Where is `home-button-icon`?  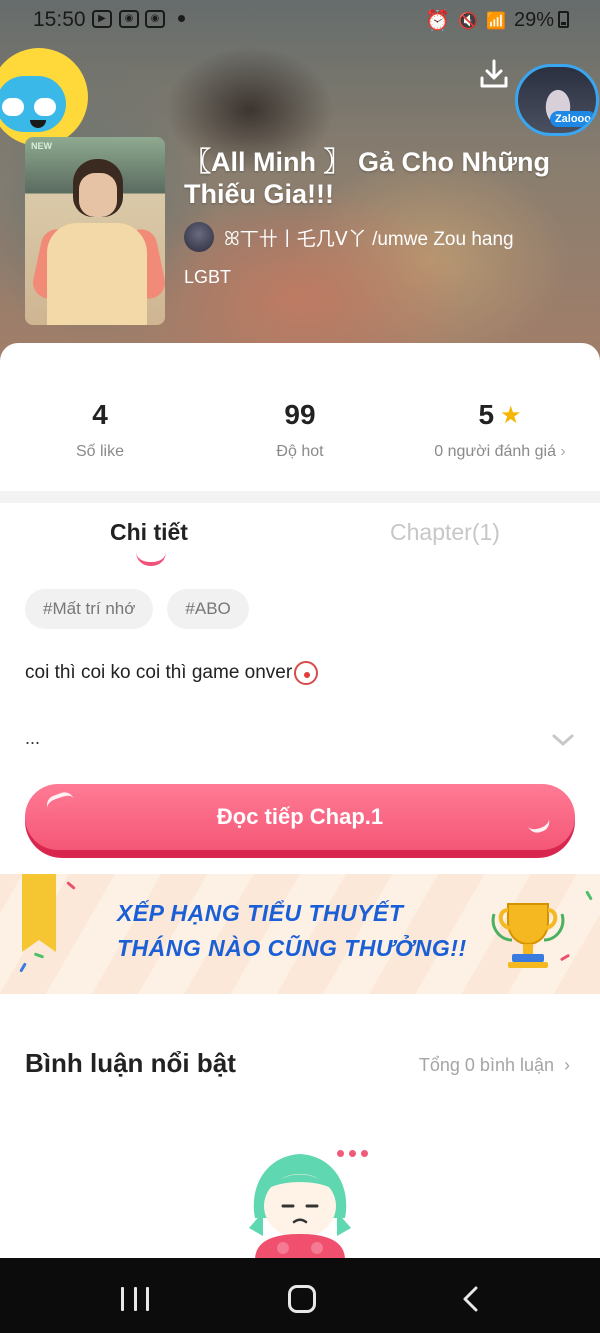
home-button-icon is located at coordinates (302, 1299).